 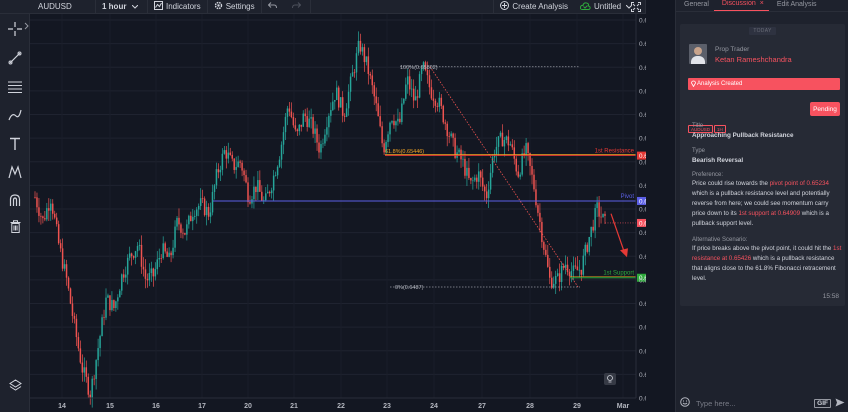 I want to click on gif-button: GIF, so click(x=822, y=403).